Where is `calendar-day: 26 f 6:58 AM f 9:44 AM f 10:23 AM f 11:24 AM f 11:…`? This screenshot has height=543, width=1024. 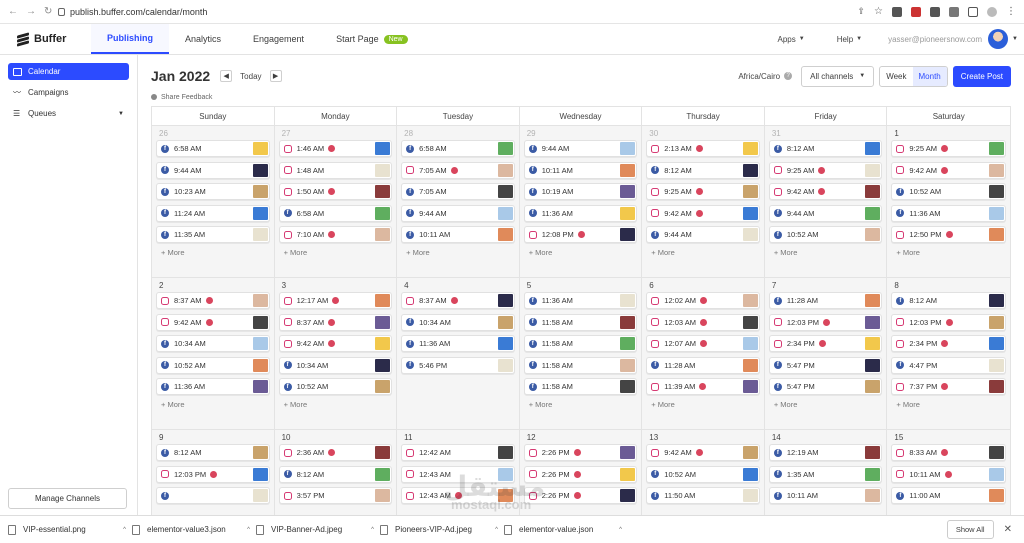
calendar-day: 26 f 6:58 AM f 9:44 AM f 10:23 AM f 11:24 AM f 11:… is located at coordinates (213, 201).